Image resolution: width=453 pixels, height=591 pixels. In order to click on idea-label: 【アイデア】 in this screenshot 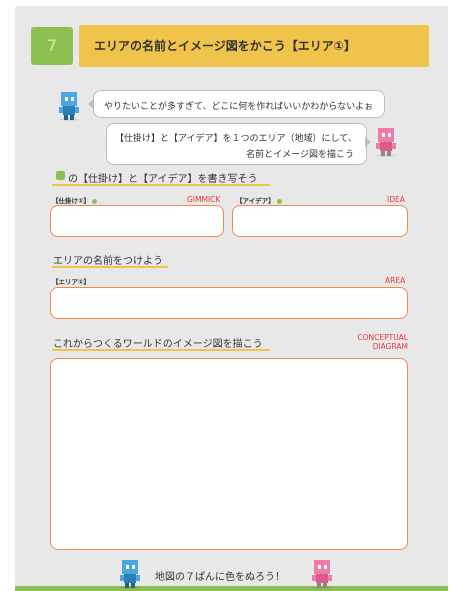, I will do `click(259, 200)`.